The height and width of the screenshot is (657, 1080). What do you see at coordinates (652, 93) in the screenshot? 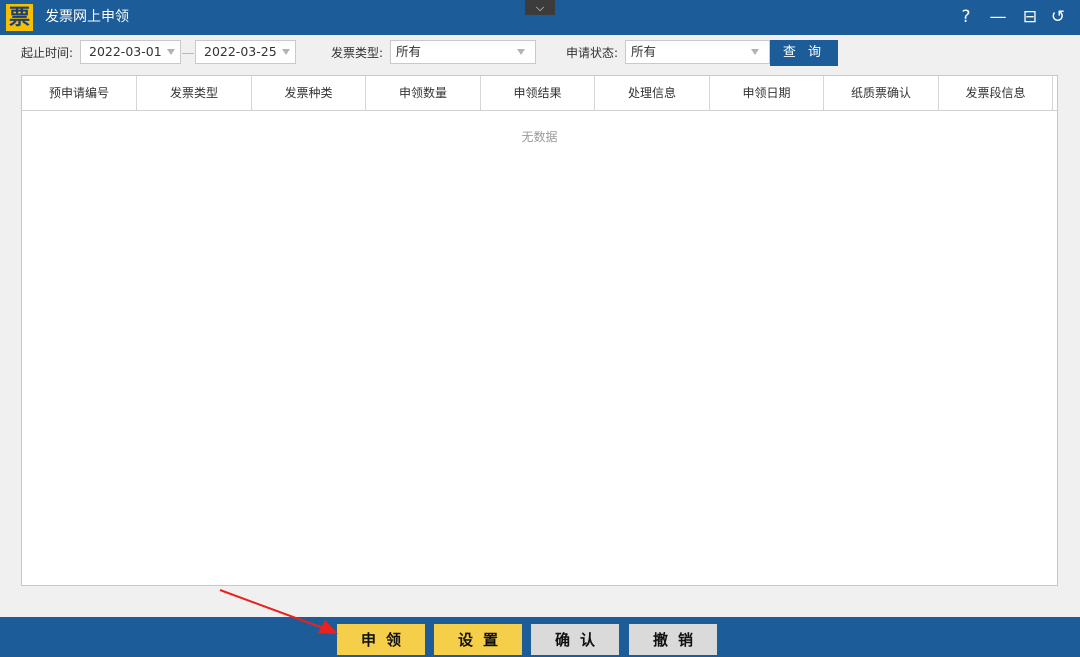
I see `column-header: 处理信息` at bounding box center [652, 93].